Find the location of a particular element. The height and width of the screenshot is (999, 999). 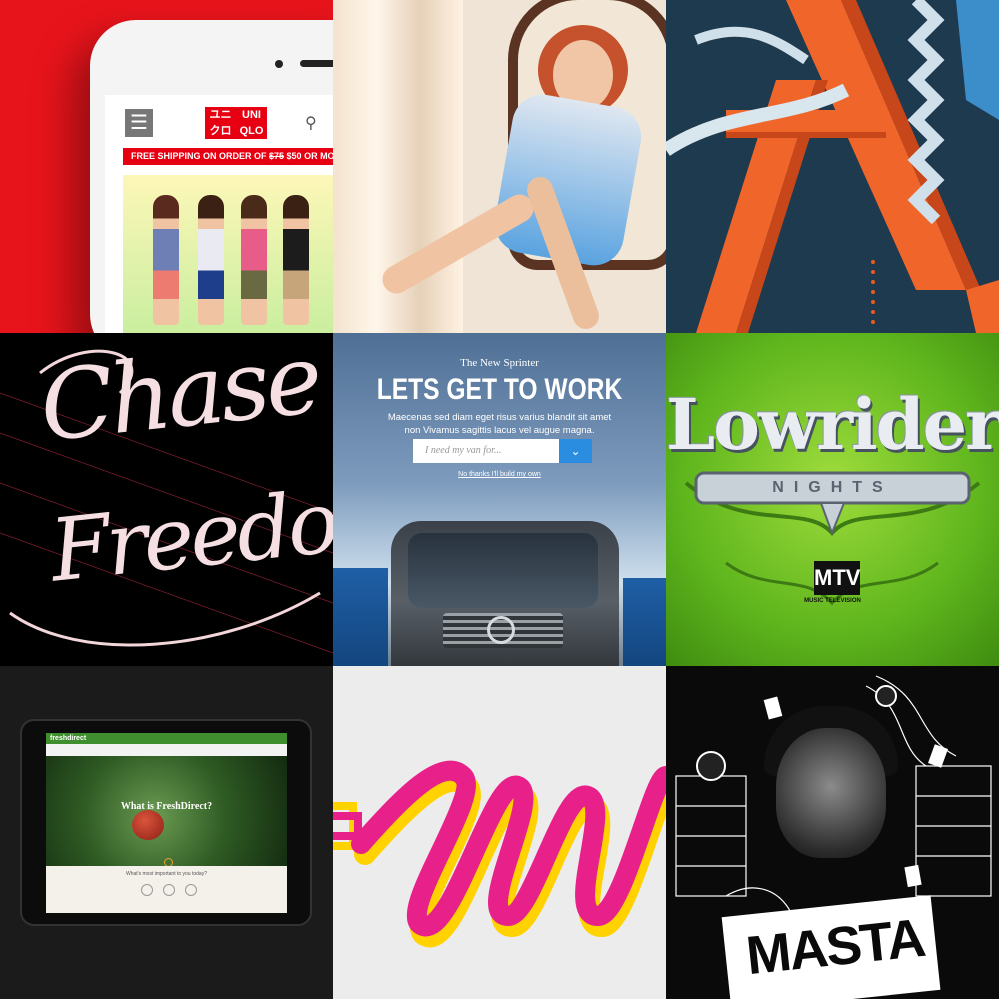

dollar-icon is located at coordinates (169, 890).